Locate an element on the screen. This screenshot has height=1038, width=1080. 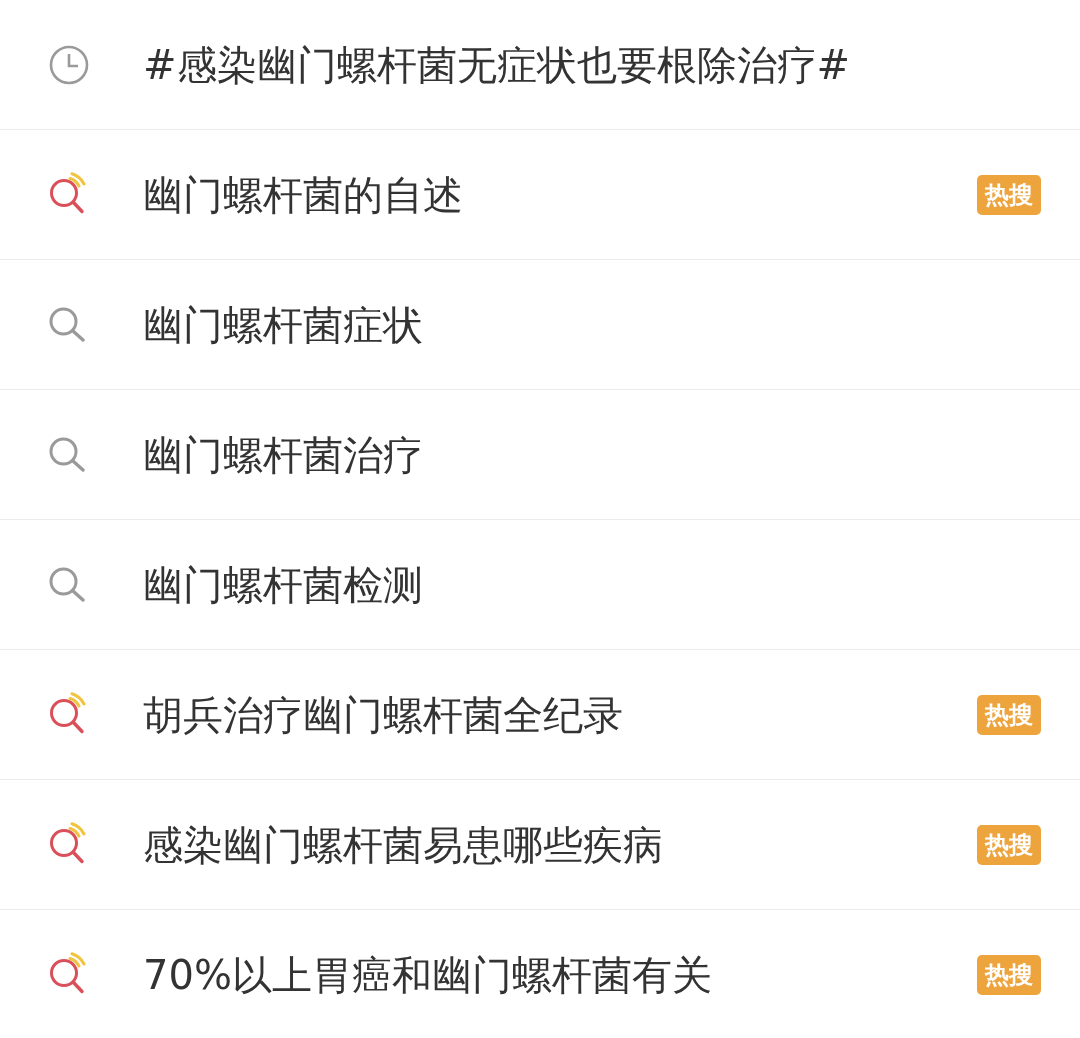
search-suggestion: 幽门螺杆菌检测 is located at coordinates (283, 584).